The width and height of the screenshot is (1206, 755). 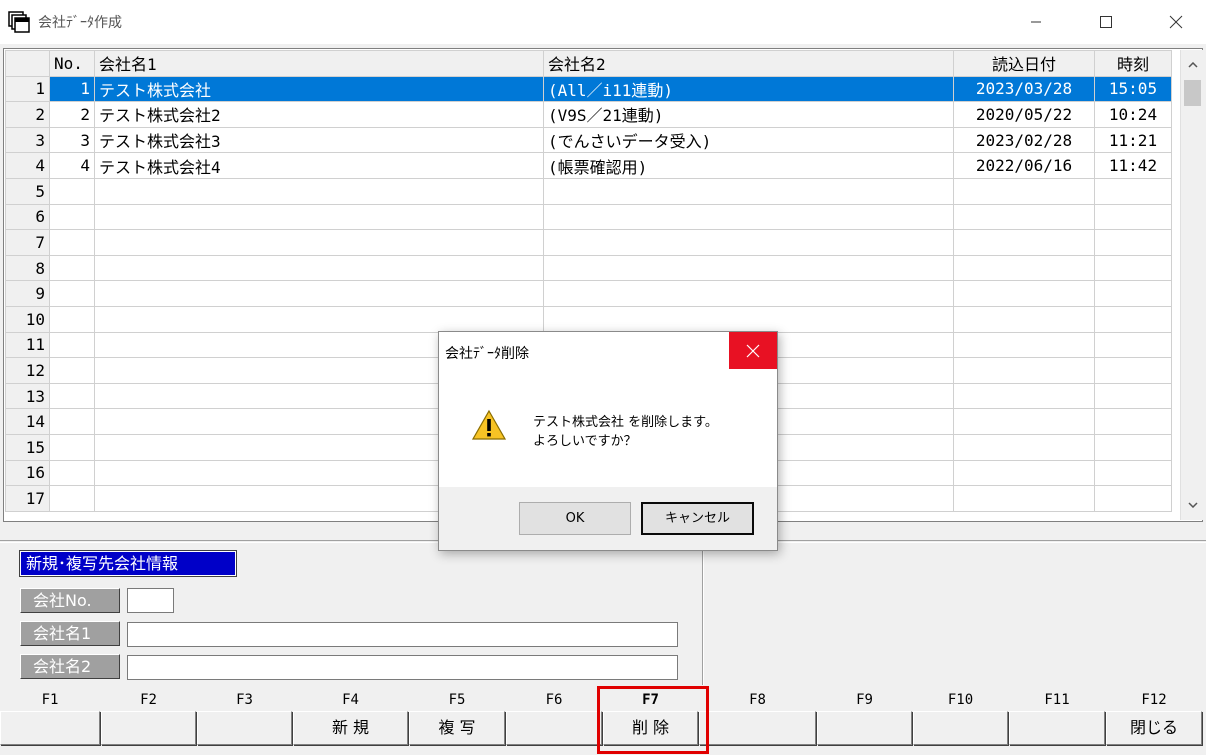 I want to click on row-number: 6, so click(x=27, y=217).